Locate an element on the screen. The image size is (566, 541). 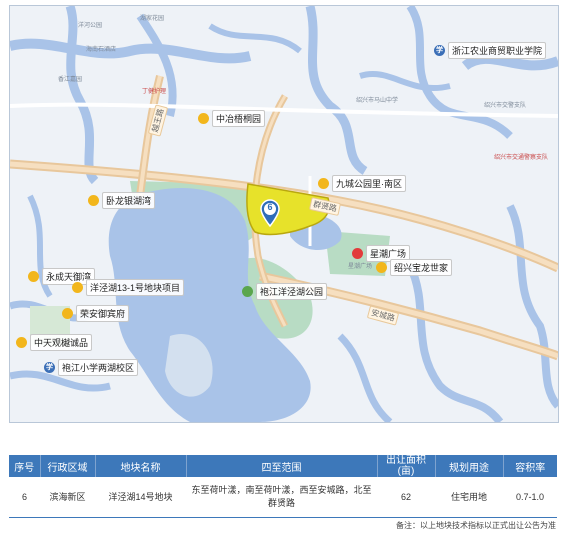
footnote: 备注：以上地块技术指标以正式出让公告为准 is located at coordinates (476, 525).